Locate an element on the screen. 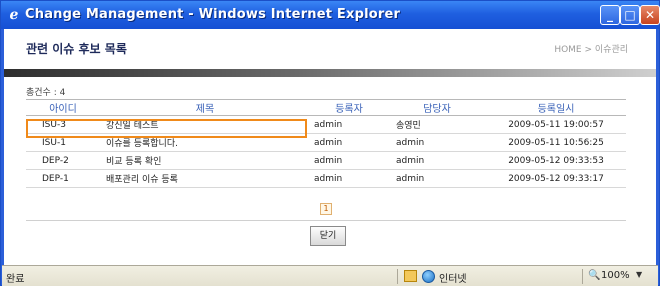 The image size is (660, 286). column-header-registered-at: 등록일시 is located at coordinates (556, 107).